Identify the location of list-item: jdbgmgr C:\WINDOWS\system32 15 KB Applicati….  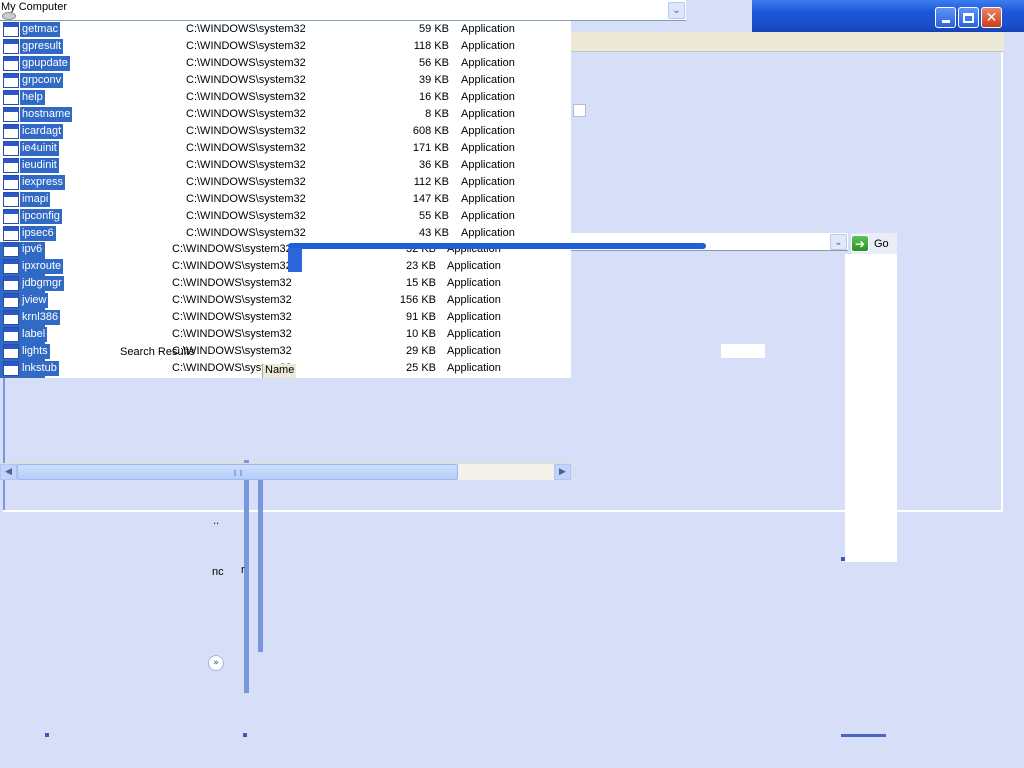
(285, 283).